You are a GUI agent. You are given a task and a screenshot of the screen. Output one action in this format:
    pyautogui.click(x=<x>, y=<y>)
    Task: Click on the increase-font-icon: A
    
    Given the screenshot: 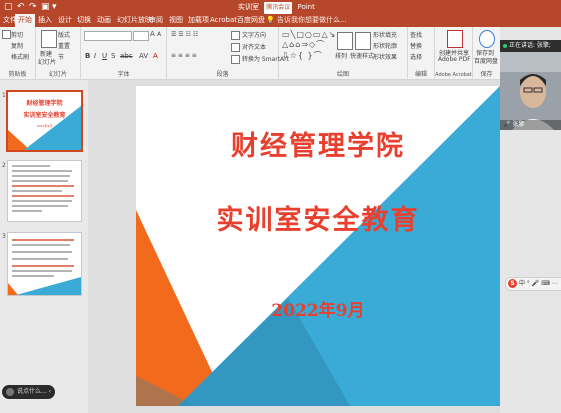 What is the action you would take?
    pyautogui.click(x=152, y=34)
    